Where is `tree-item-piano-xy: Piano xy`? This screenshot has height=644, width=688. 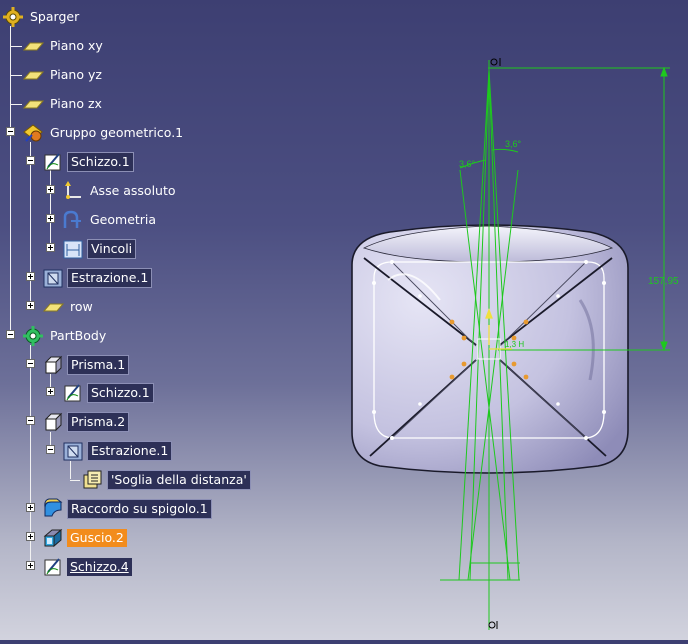
tree-item-piano-xy: Piano xy is located at coordinates (64, 46).